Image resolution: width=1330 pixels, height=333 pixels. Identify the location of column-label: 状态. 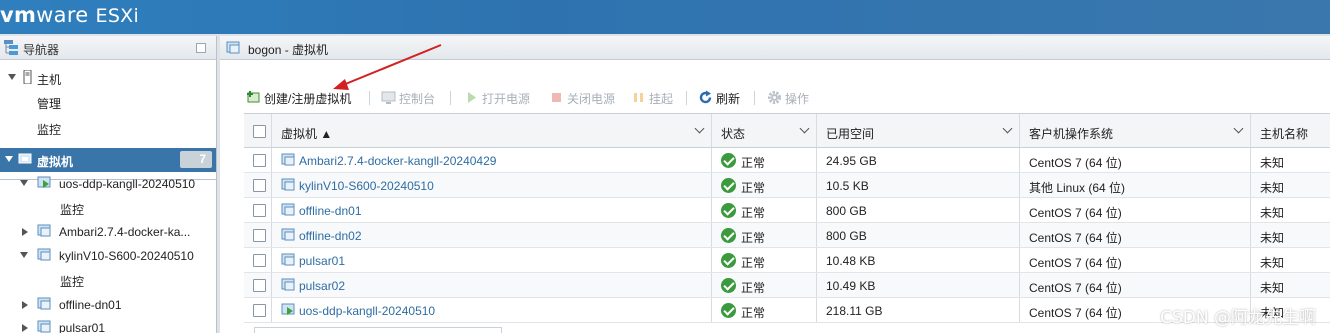
(733, 134).